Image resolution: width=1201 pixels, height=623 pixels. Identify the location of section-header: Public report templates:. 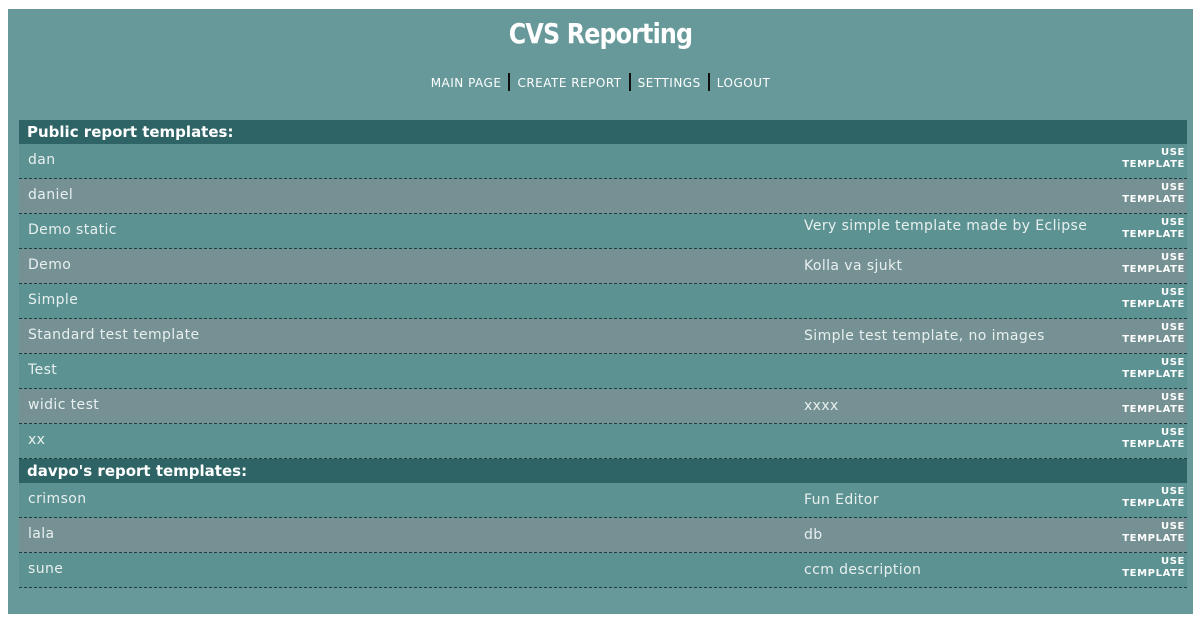
(603, 132).